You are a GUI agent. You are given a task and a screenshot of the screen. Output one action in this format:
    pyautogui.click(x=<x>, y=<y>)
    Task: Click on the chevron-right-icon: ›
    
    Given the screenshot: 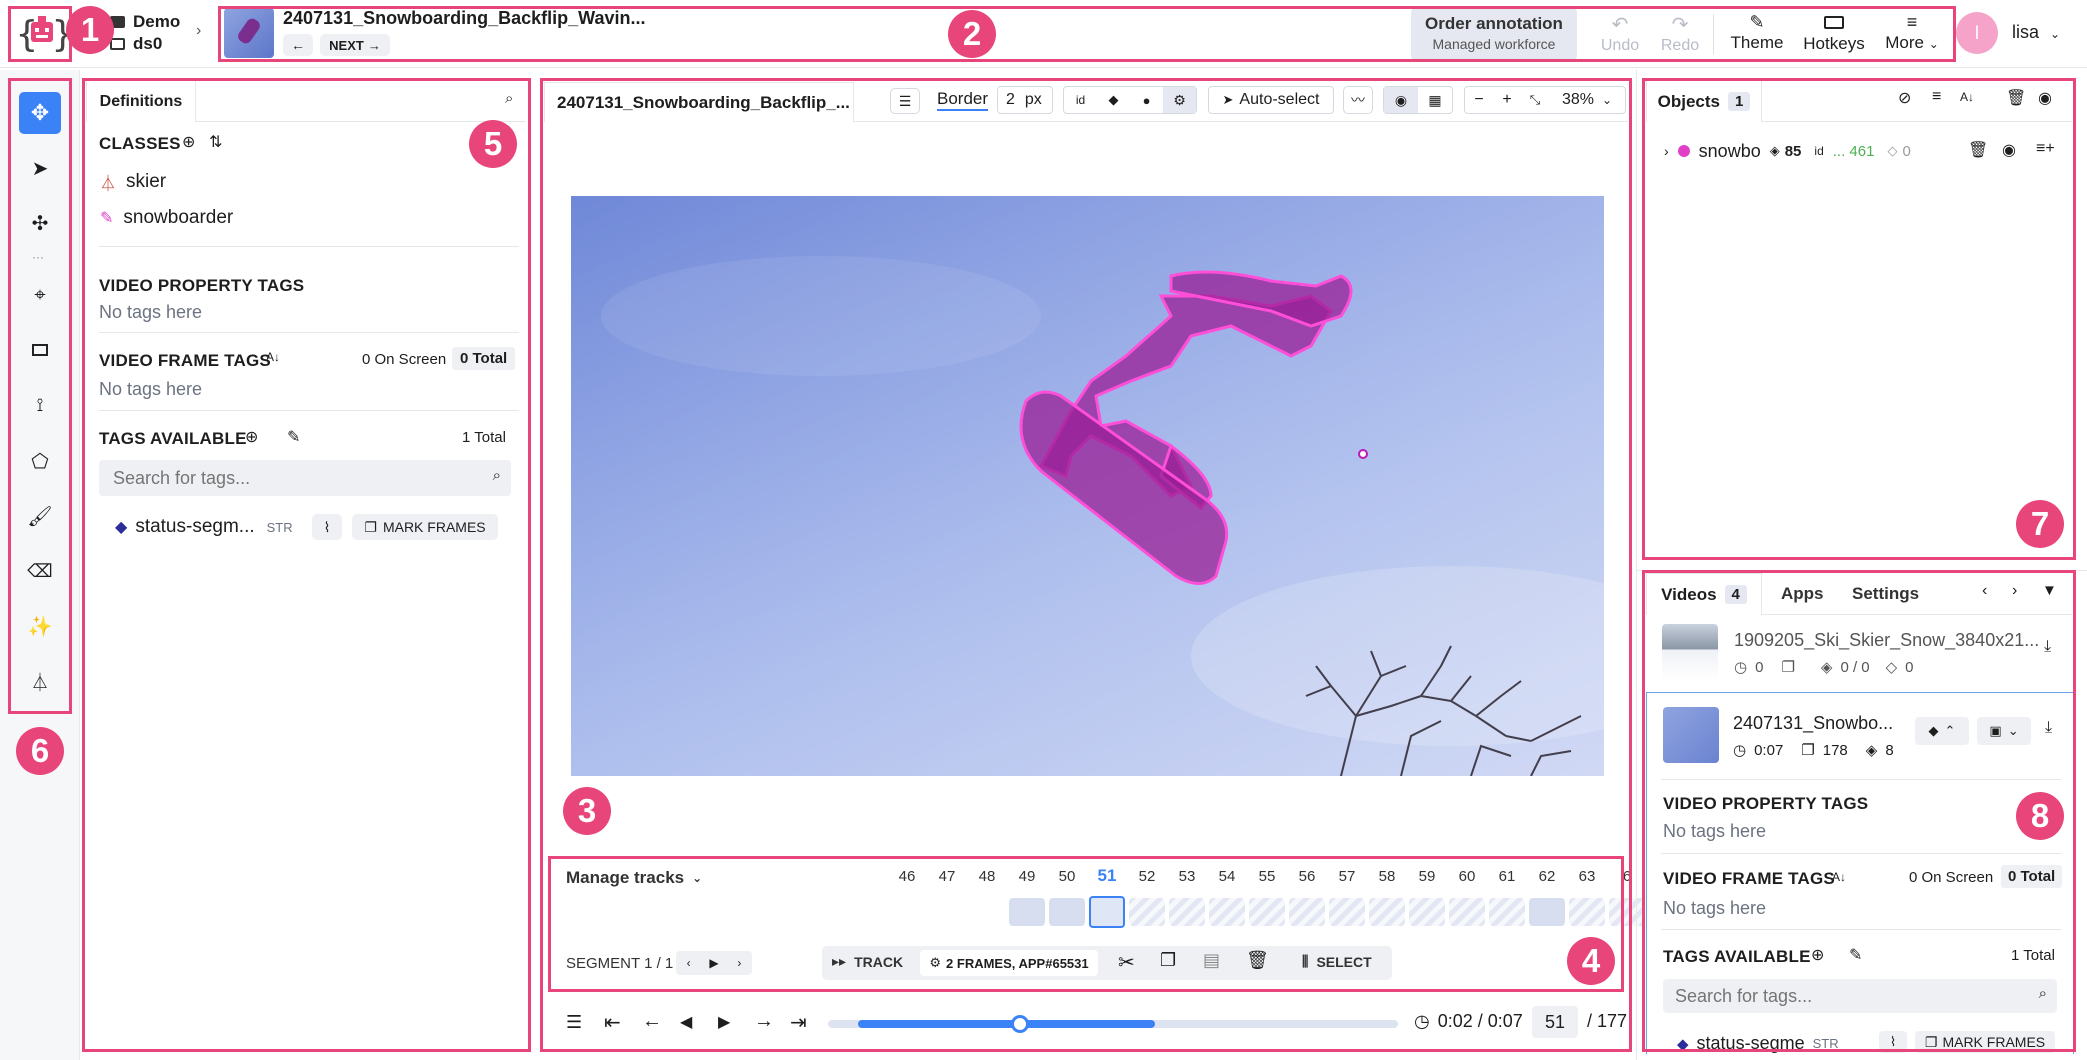 What is the action you would take?
    pyautogui.click(x=739, y=963)
    